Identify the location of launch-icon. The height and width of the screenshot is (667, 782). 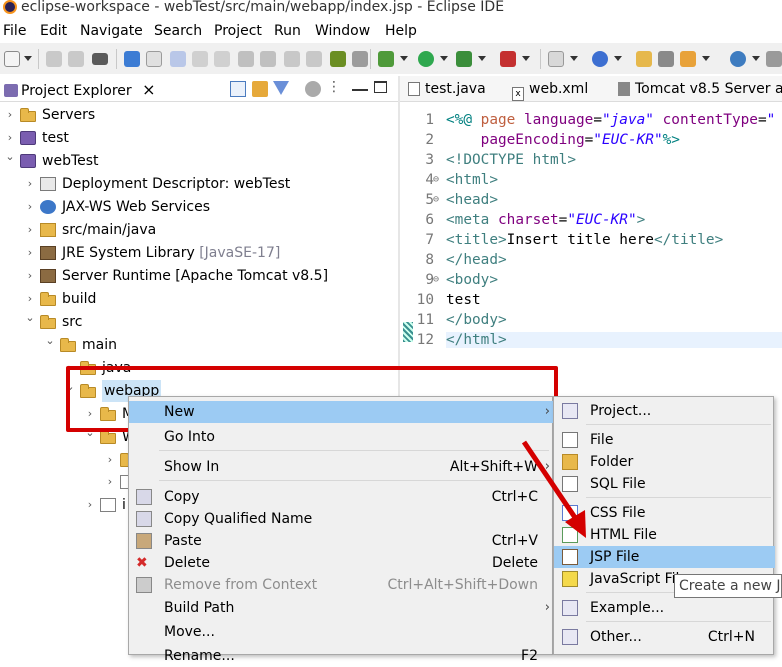
(688, 59).